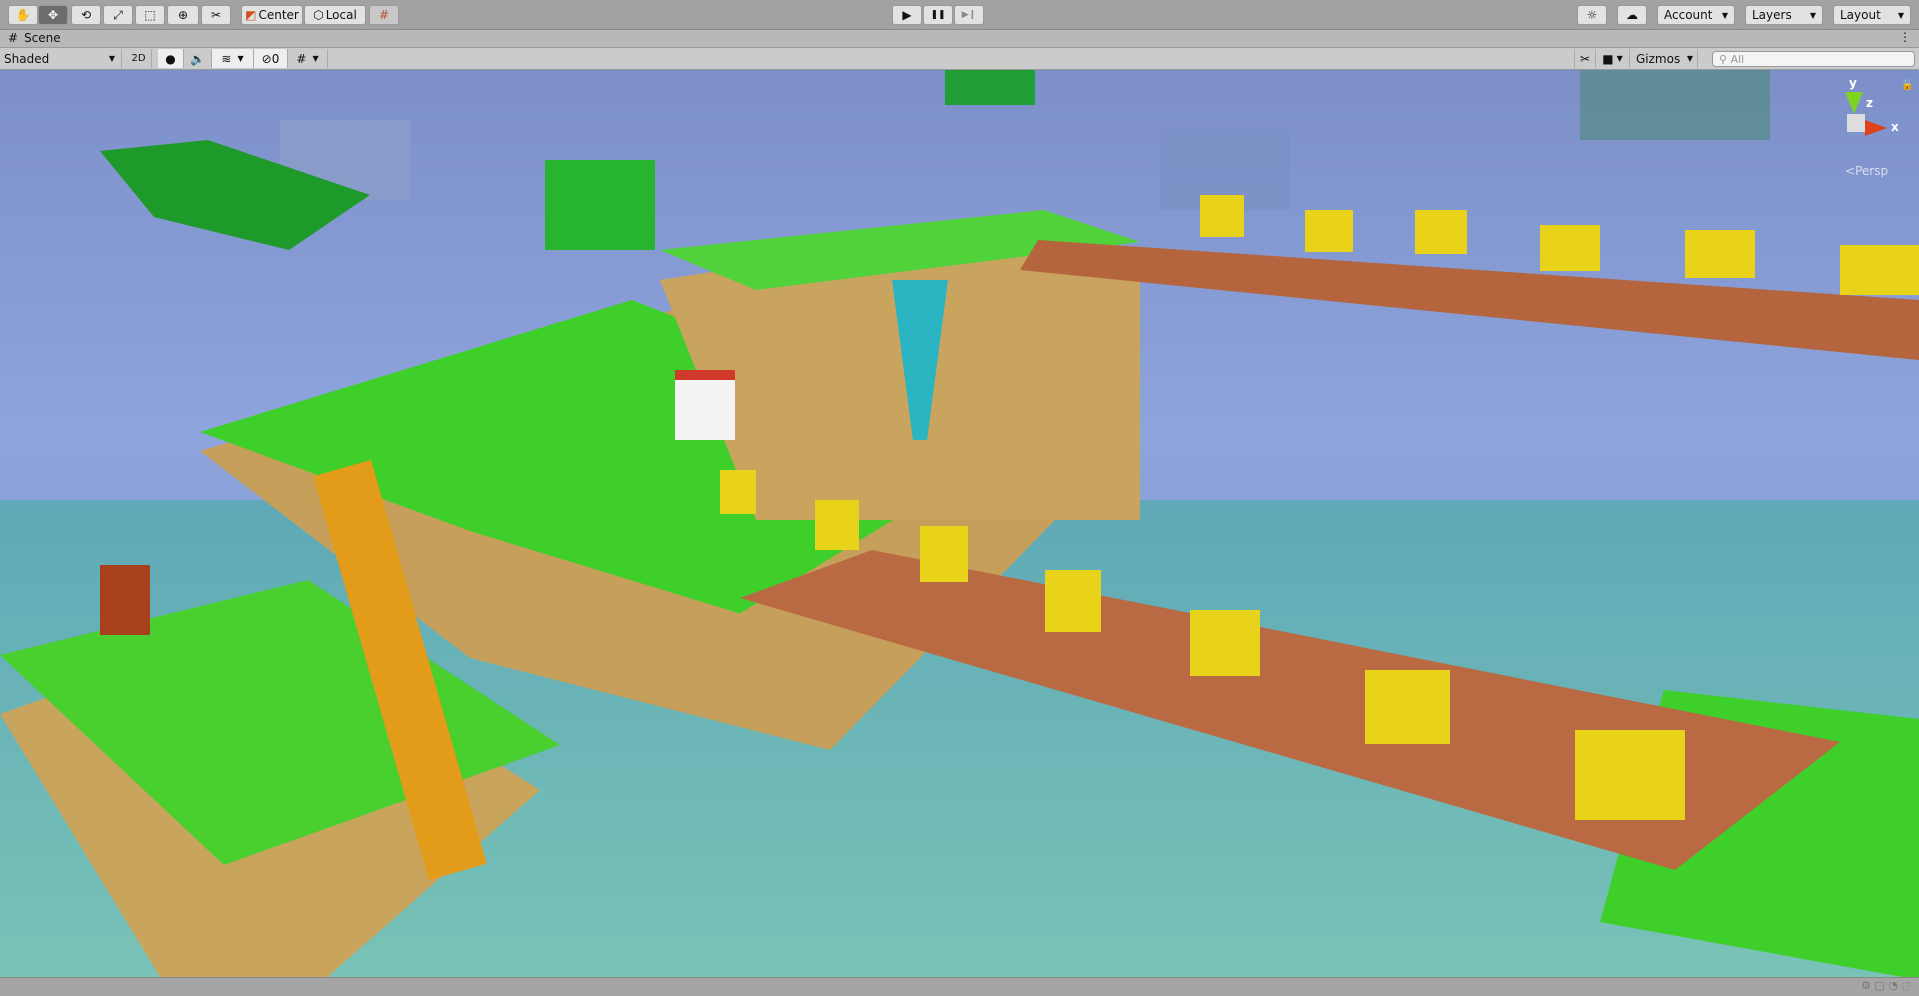  I want to click on pivot-label: Center, so click(278, 15).